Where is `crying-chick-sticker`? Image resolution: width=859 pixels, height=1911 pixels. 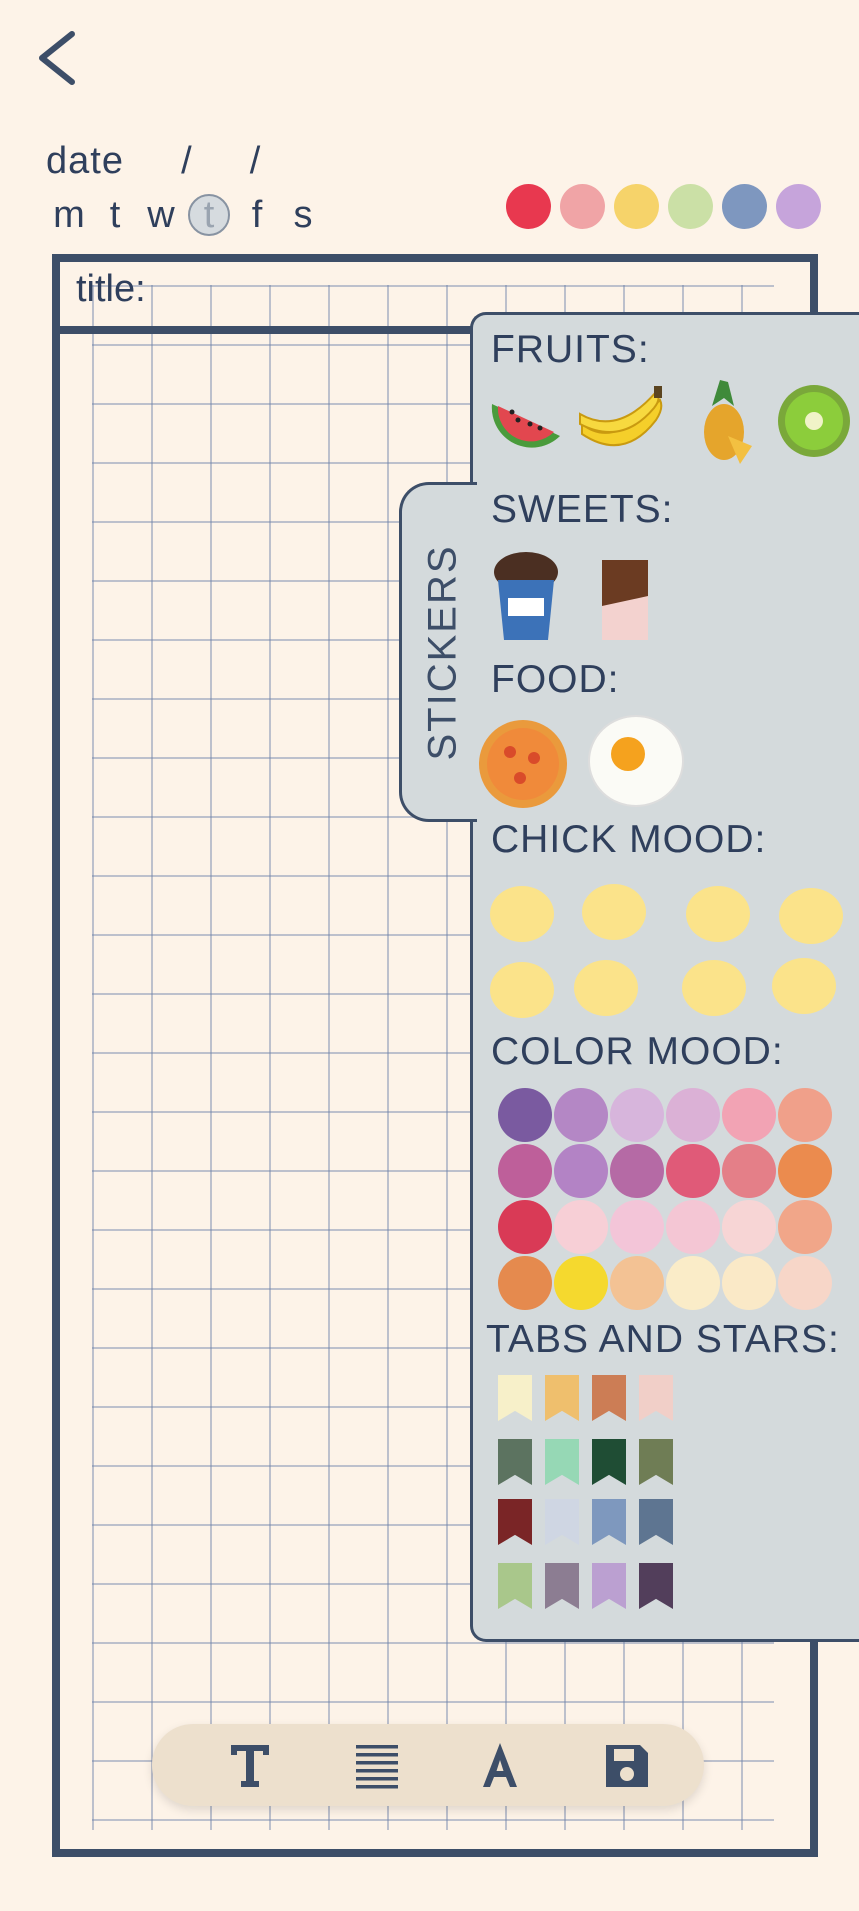
crying-chick-sticker is located at coordinates (522, 914).